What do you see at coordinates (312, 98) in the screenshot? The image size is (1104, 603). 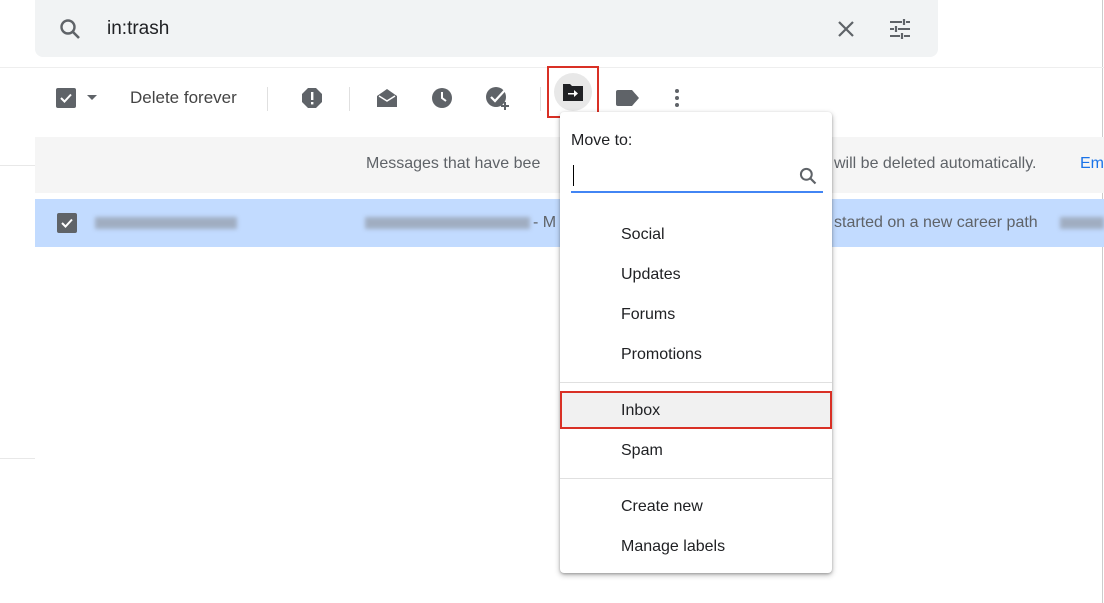 I see `report-spam-icon` at bounding box center [312, 98].